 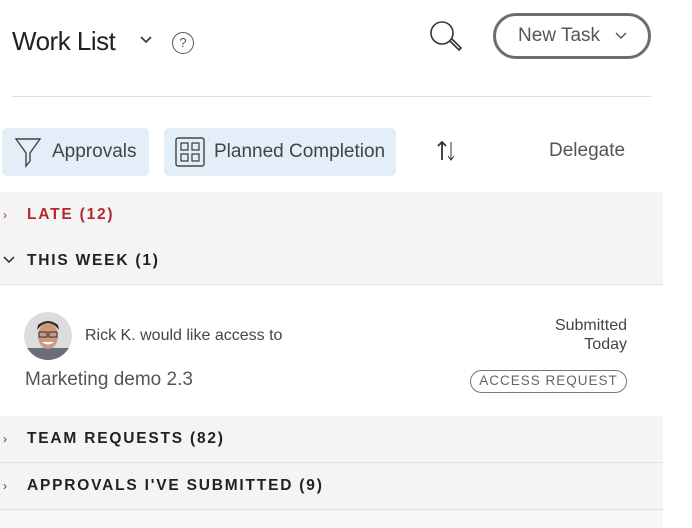 What do you see at coordinates (94, 151) in the screenshot?
I see `approvals-label: Approvals` at bounding box center [94, 151].